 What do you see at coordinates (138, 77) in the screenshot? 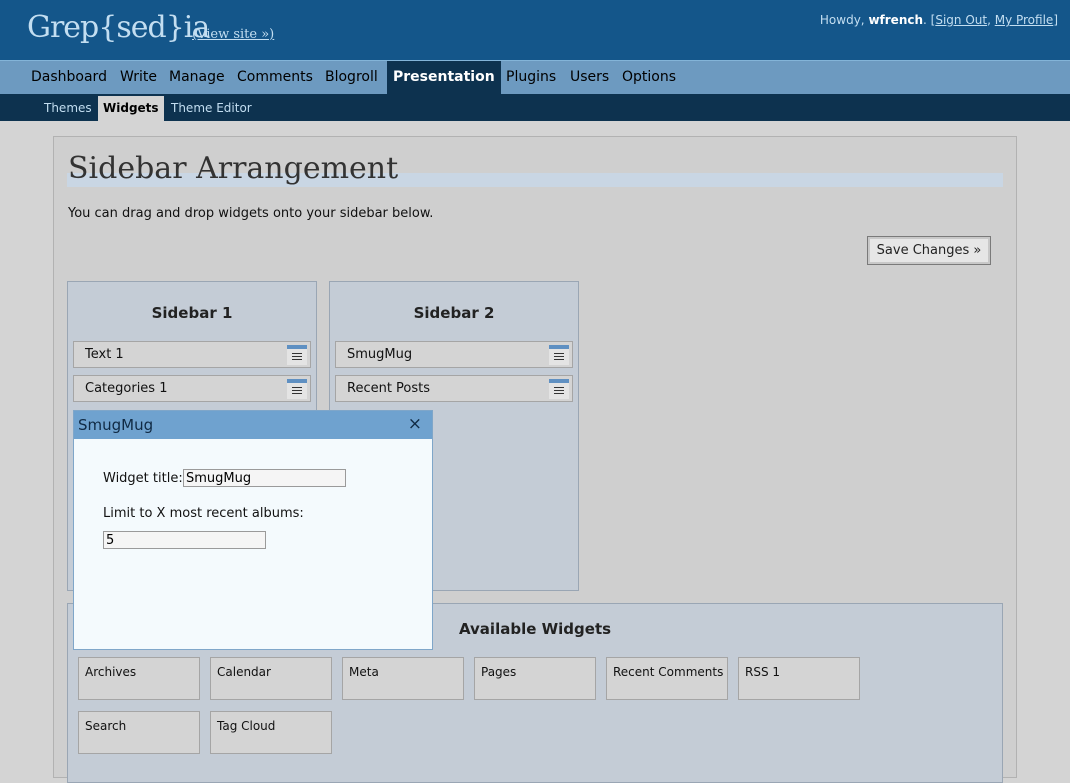
I see `nav-write: Write` at bounding box center [138, 77].